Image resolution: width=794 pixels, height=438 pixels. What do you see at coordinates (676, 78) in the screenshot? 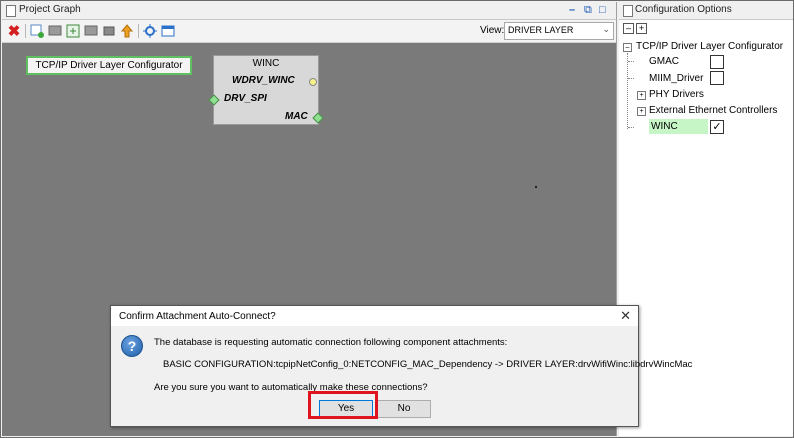
I see `tree-item-miim-driver: MIIM_Driver` at bounding box center [676, 78].